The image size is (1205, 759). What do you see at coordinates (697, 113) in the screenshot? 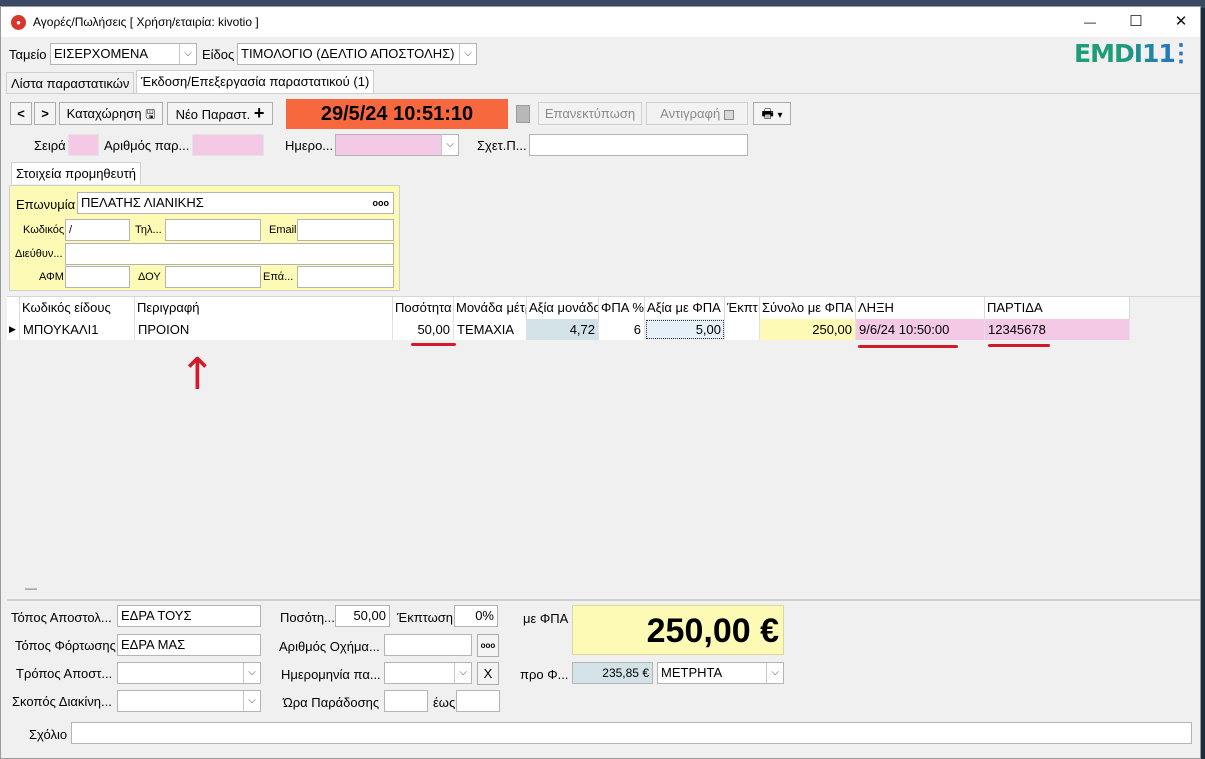
I see `copy-button: Αντιγραφή` at bounding box center [697, 113].